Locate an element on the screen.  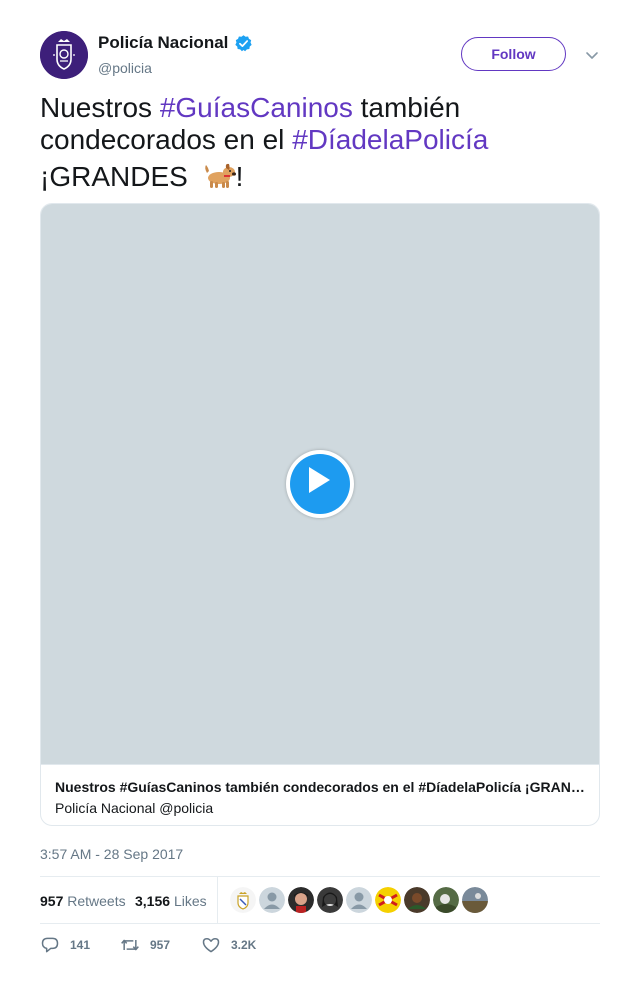
tweet-text-part: ! is located at coordinates (239, 176).